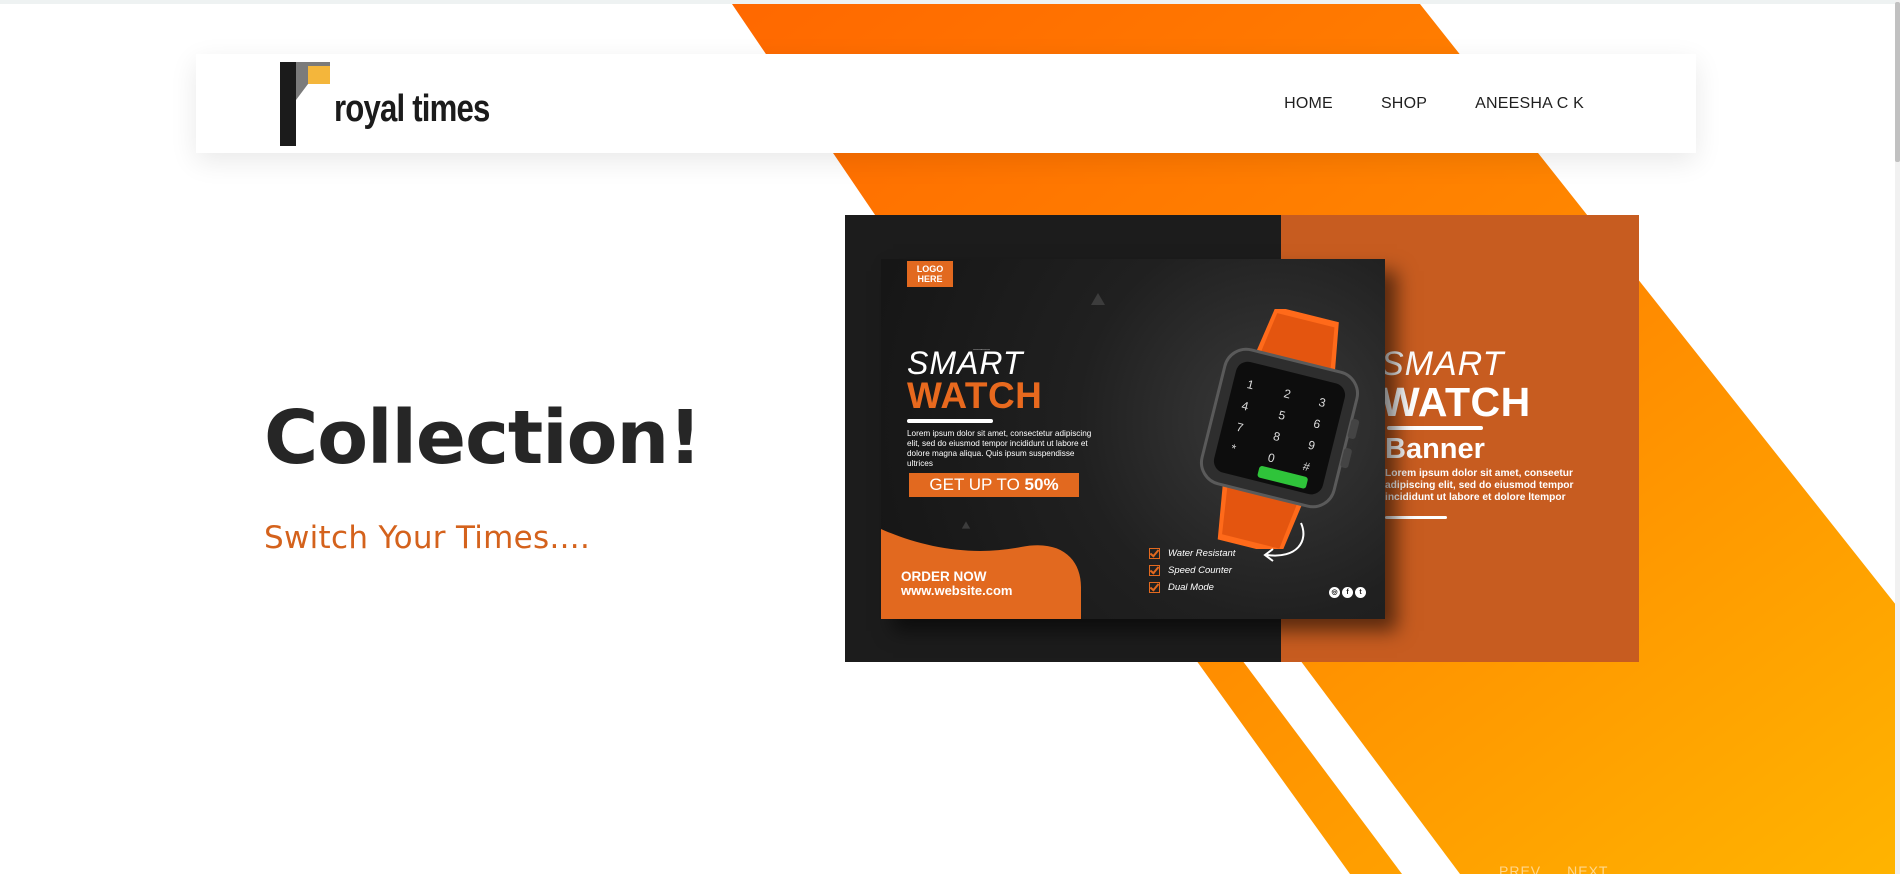 Image resolution: width=1900 pixels, height=879 pixels. I want to click on site-header: royal times HOME SHOP ANEESHA C K, so click(946, 103).